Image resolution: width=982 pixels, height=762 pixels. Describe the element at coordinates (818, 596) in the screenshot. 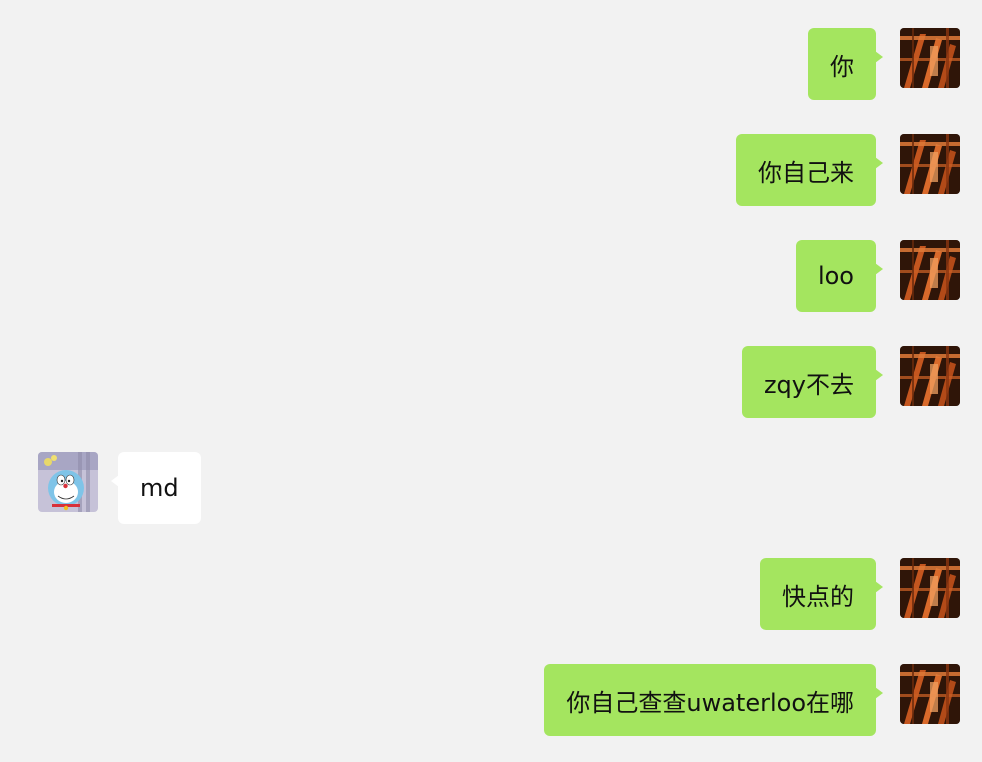

I see `message-text: 快点的` at that location.